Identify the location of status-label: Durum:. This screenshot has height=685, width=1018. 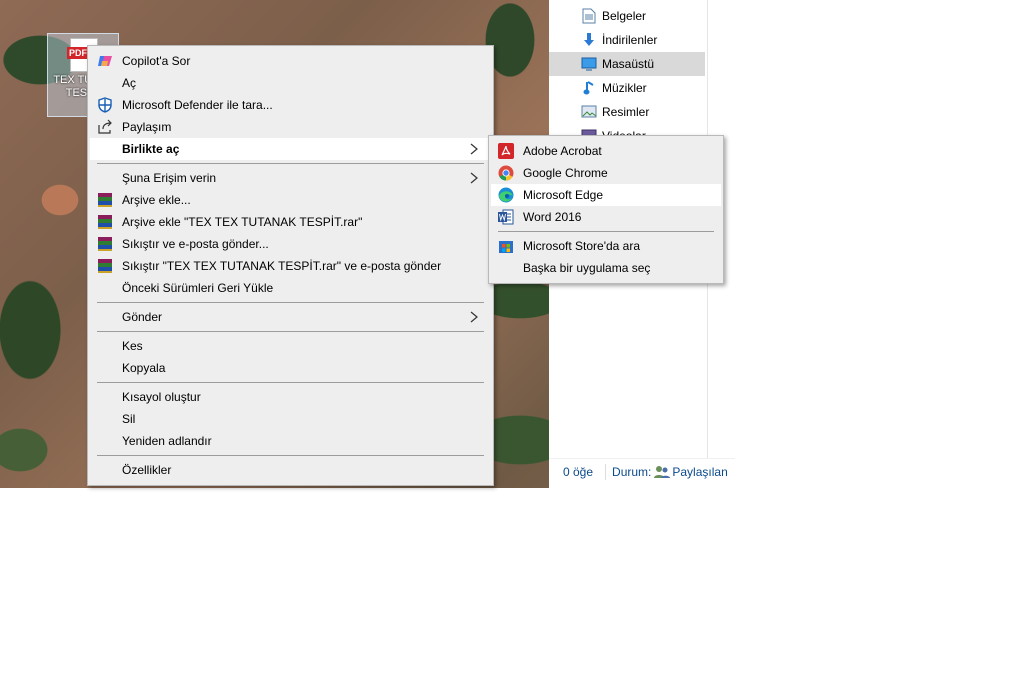
(632, 472).